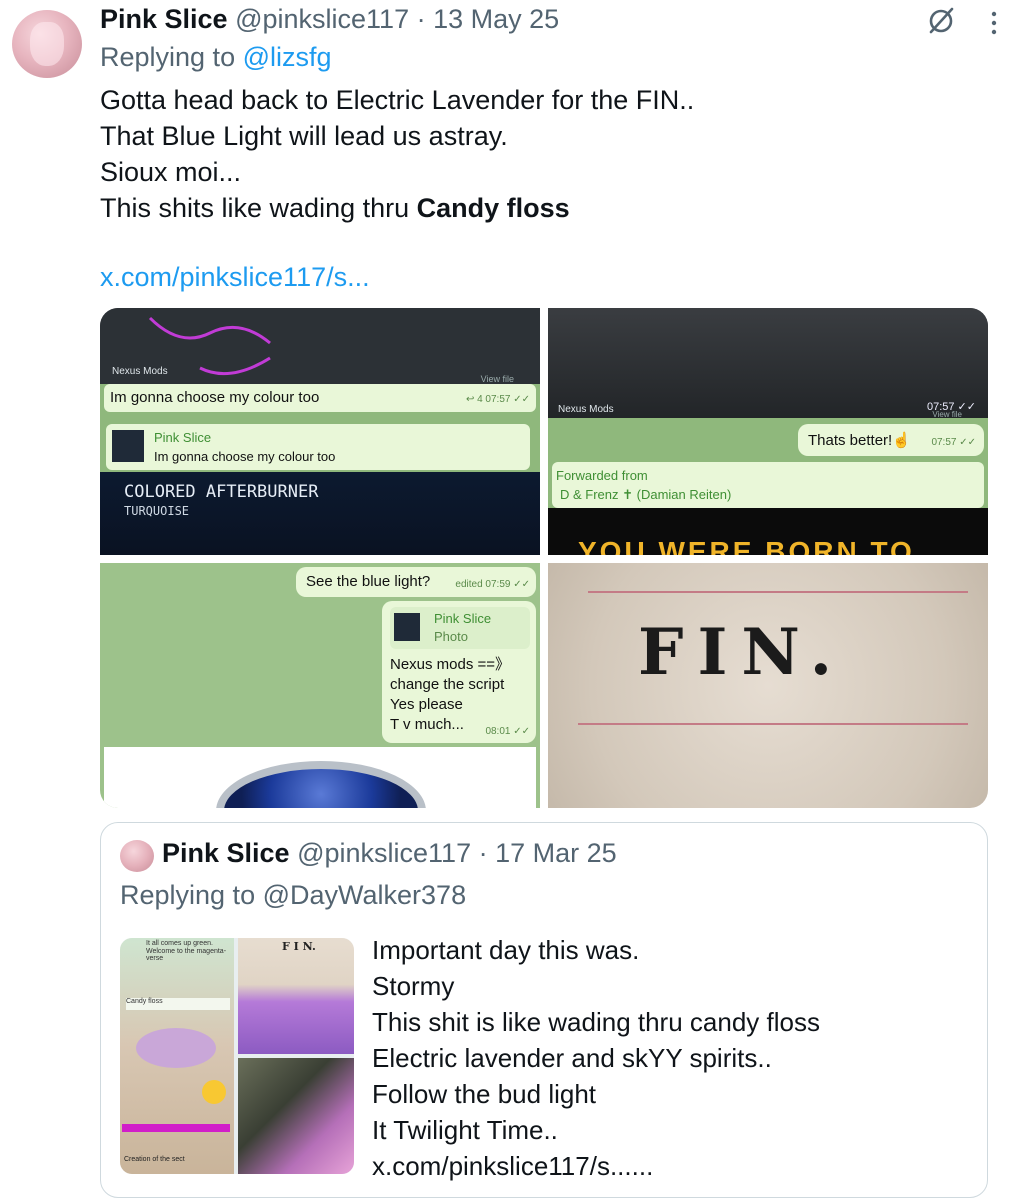  I want to click on quoted-line: Important day this was., so click(506, 950).